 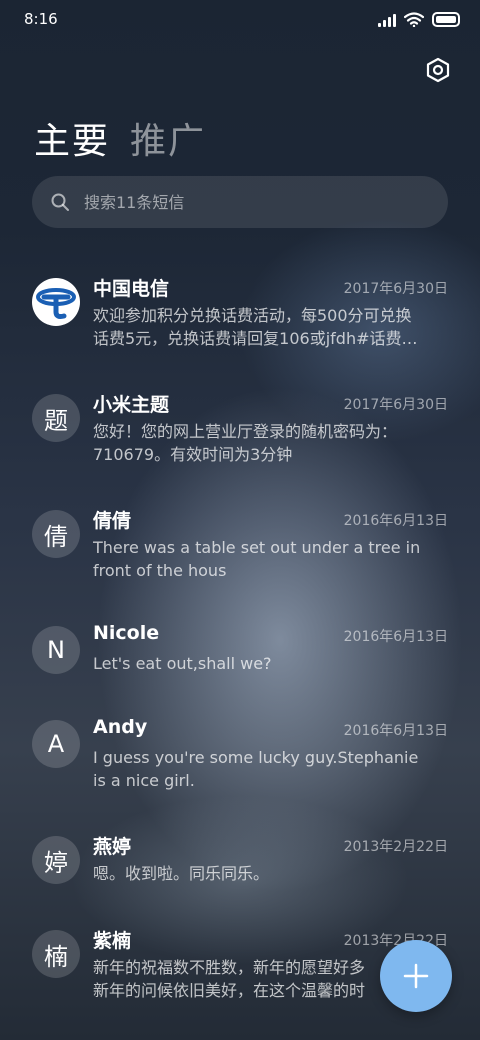 What do you see at coordinates (446, 19) in the screenshot?
I see `battery-icon` at bounding box center [446, 19].